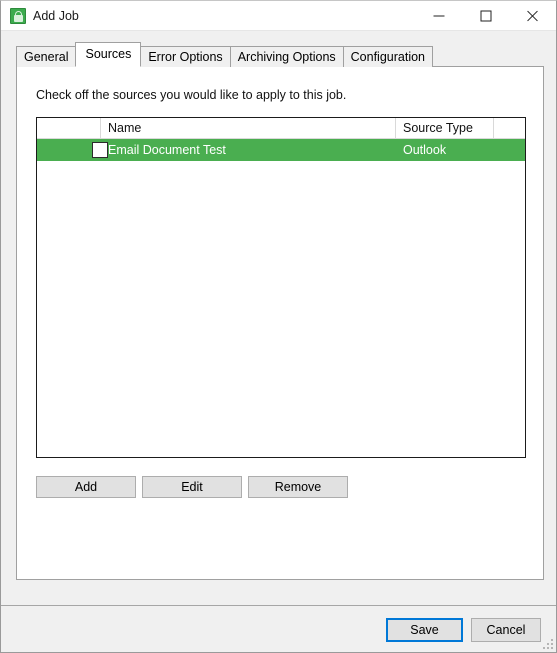 This screenshot has height=653, width=557. What do you see at coordinates (424, 630) in the screenshot?
I see `save-button: Save` at bounding box center [424, 630].